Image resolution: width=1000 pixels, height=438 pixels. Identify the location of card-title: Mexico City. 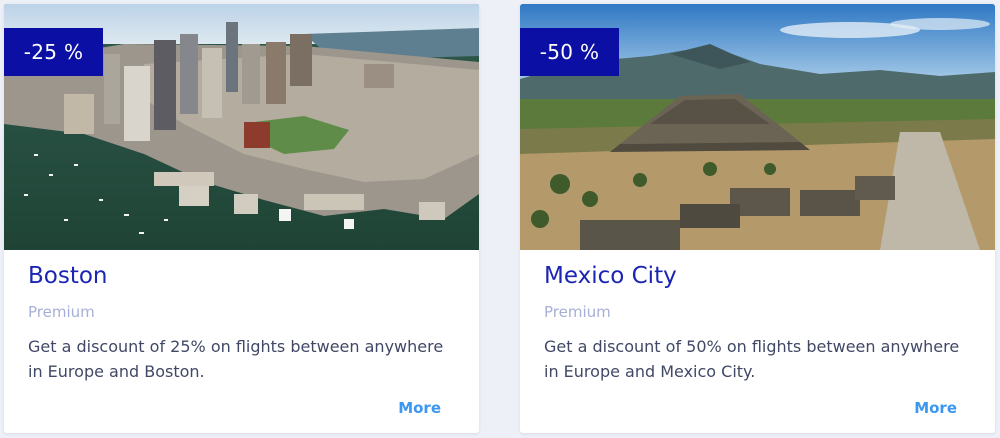
(610, 276).